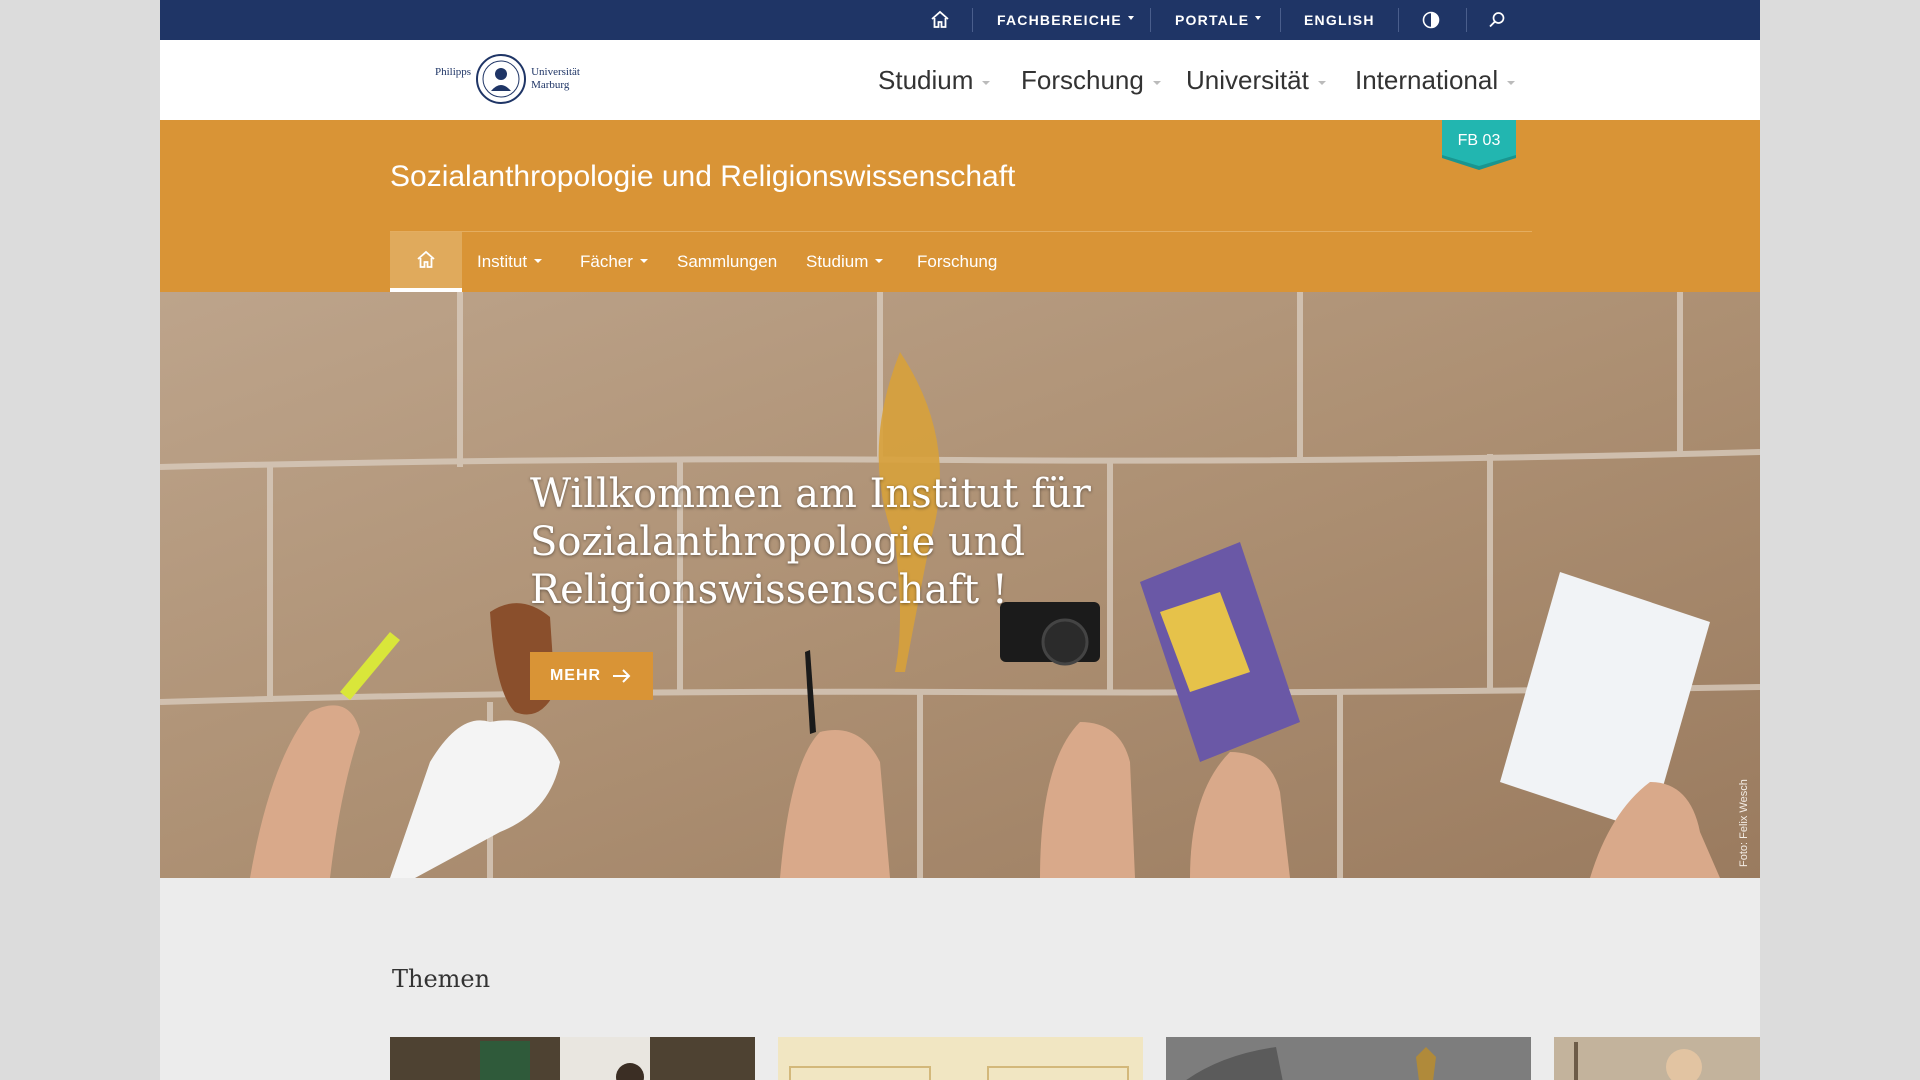 This screenshot has height=1080, width=1920. I want to click on search-icon, so click(1497, 20).